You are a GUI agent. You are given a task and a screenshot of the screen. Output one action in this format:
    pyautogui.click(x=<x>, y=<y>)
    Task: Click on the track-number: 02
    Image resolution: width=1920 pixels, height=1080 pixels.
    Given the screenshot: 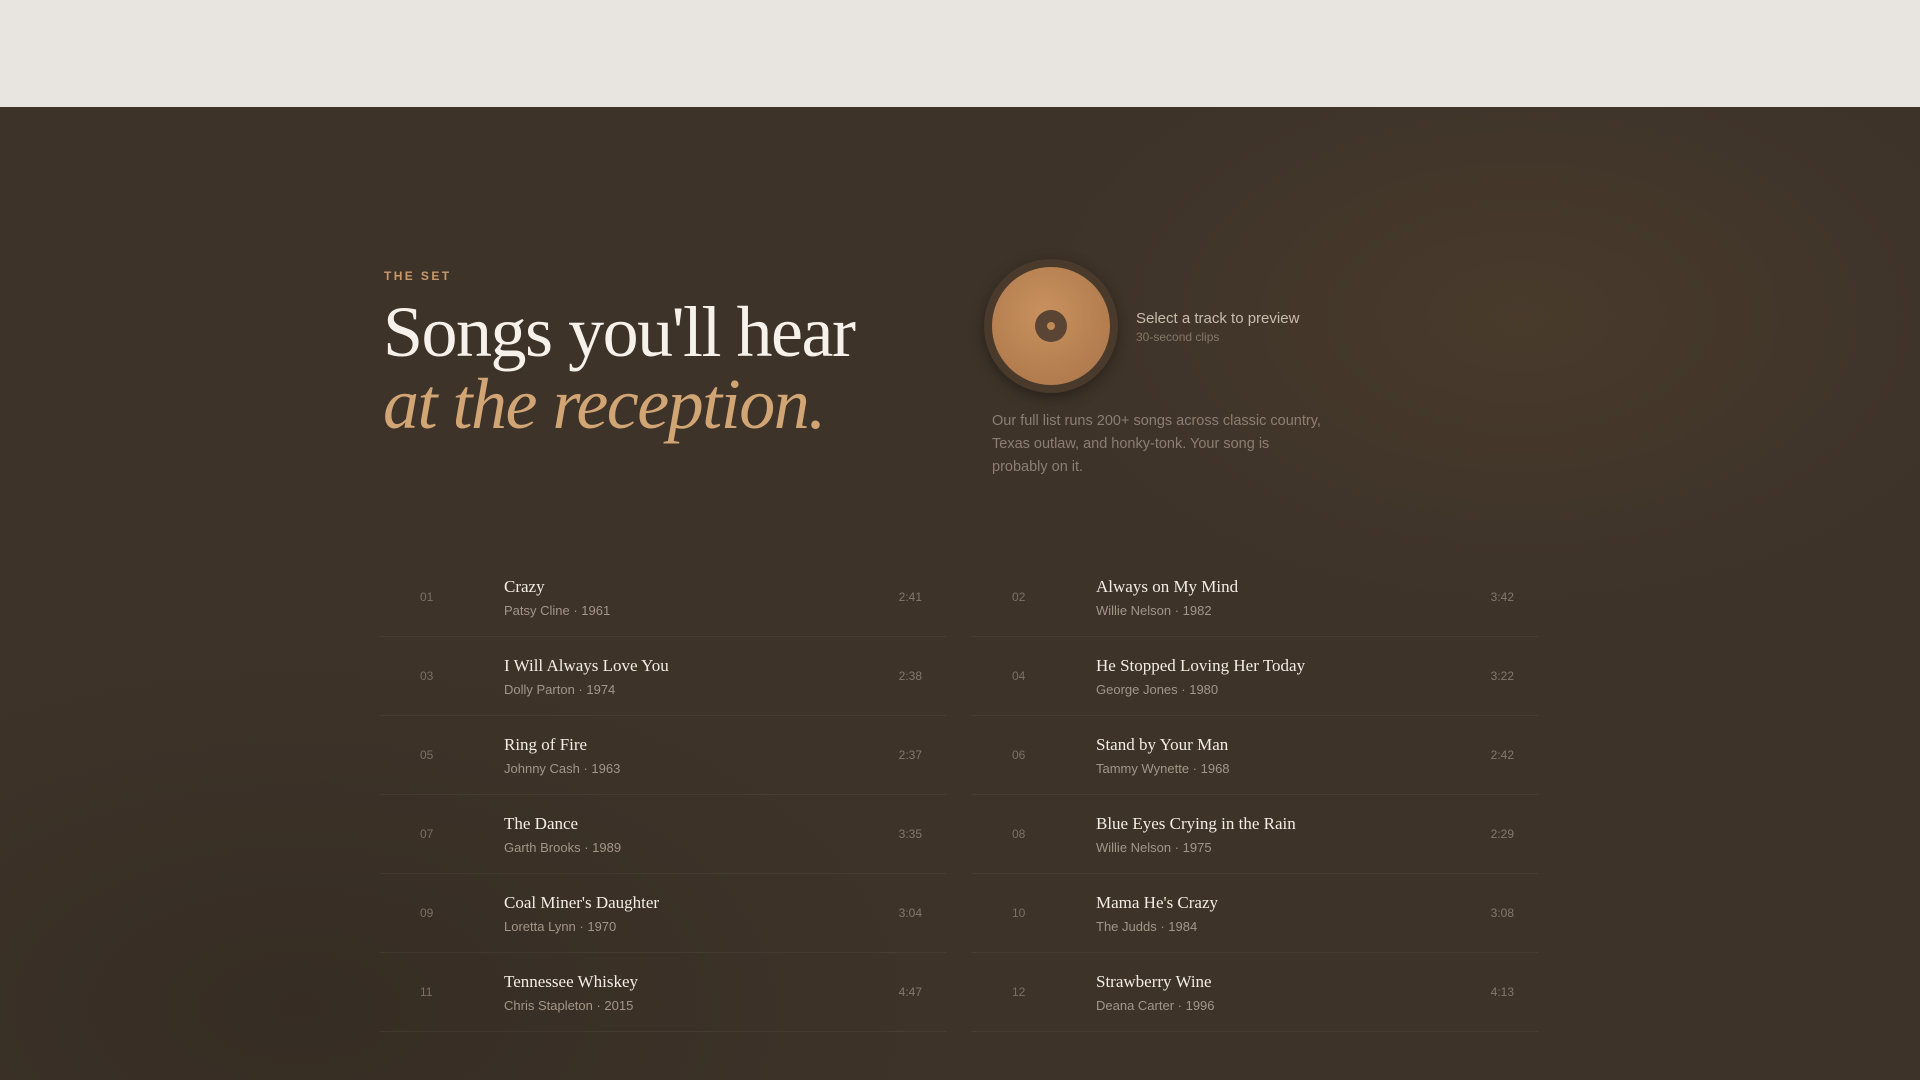 What is the action you would take?
    pyautogui.click(x=1019, y=597)
    